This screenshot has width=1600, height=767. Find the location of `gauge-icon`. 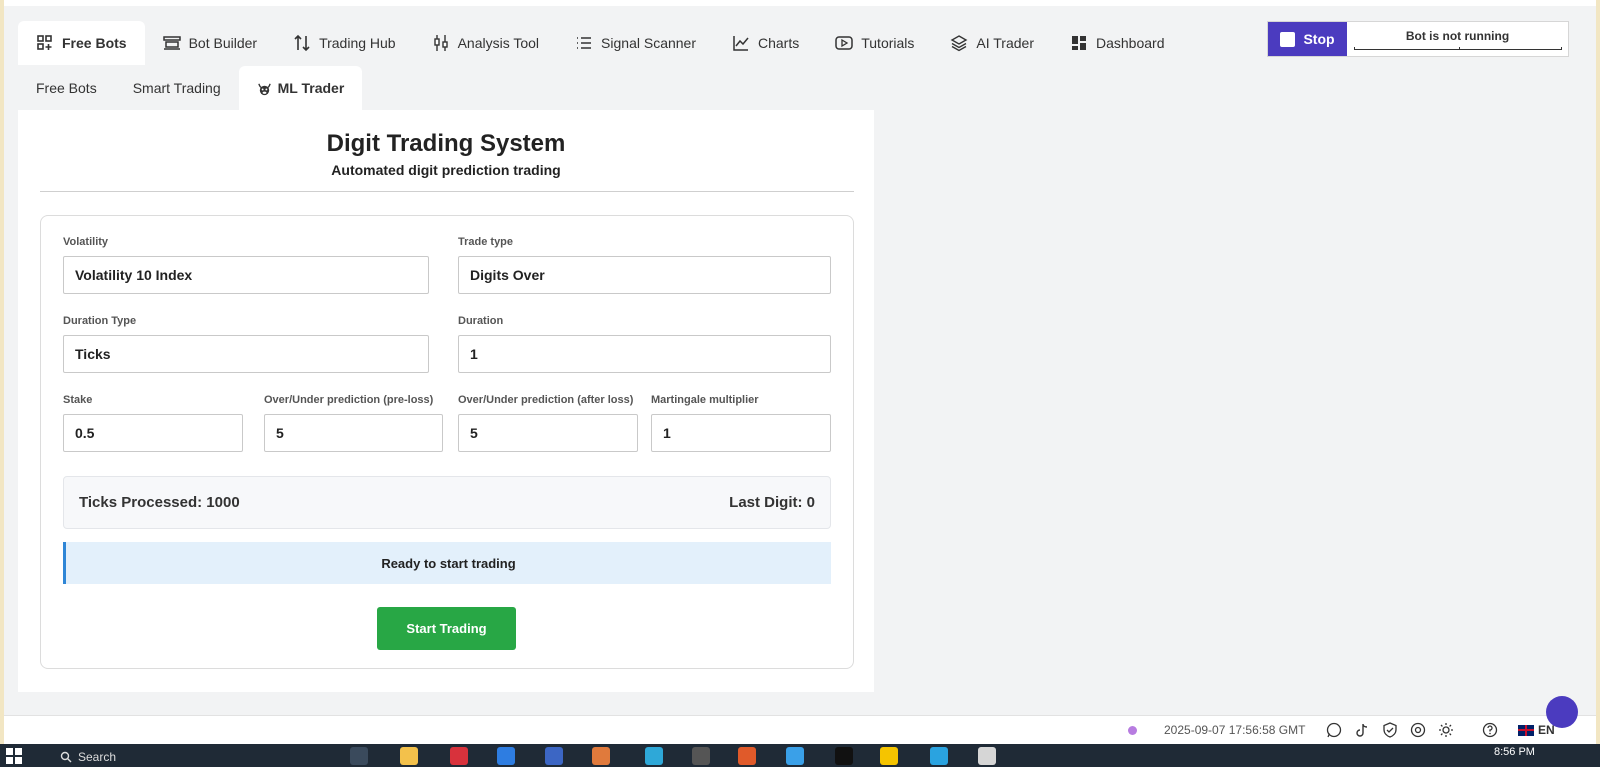

gauge-icon is located at coordinates (1418, 730).